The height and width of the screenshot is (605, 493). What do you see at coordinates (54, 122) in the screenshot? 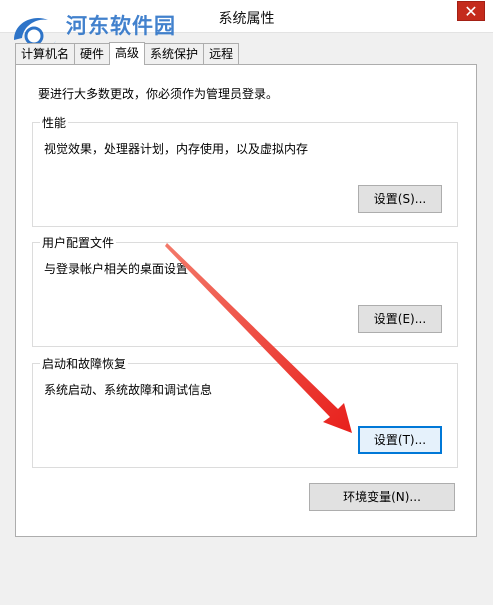
I see `performance-group-title: 性能` at bounding box center [54, 122].